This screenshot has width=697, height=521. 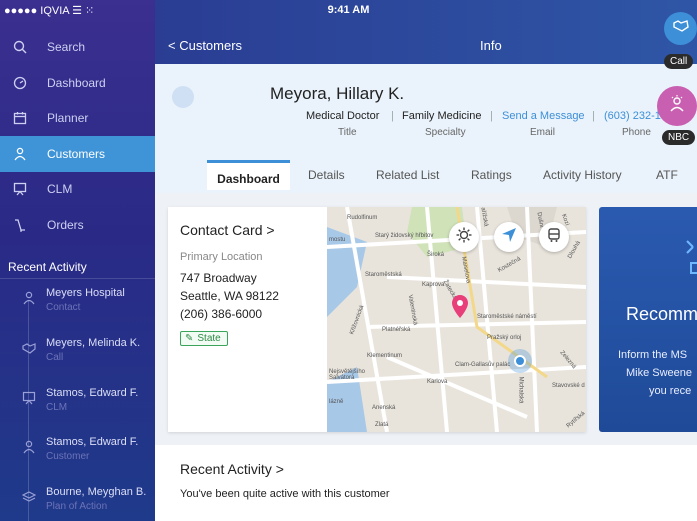 What do you see at coordinates (93, 343) in the screenshot?
I see `recent-item-name: Meyers, Melinda K.` at bounding box center [93, 343].